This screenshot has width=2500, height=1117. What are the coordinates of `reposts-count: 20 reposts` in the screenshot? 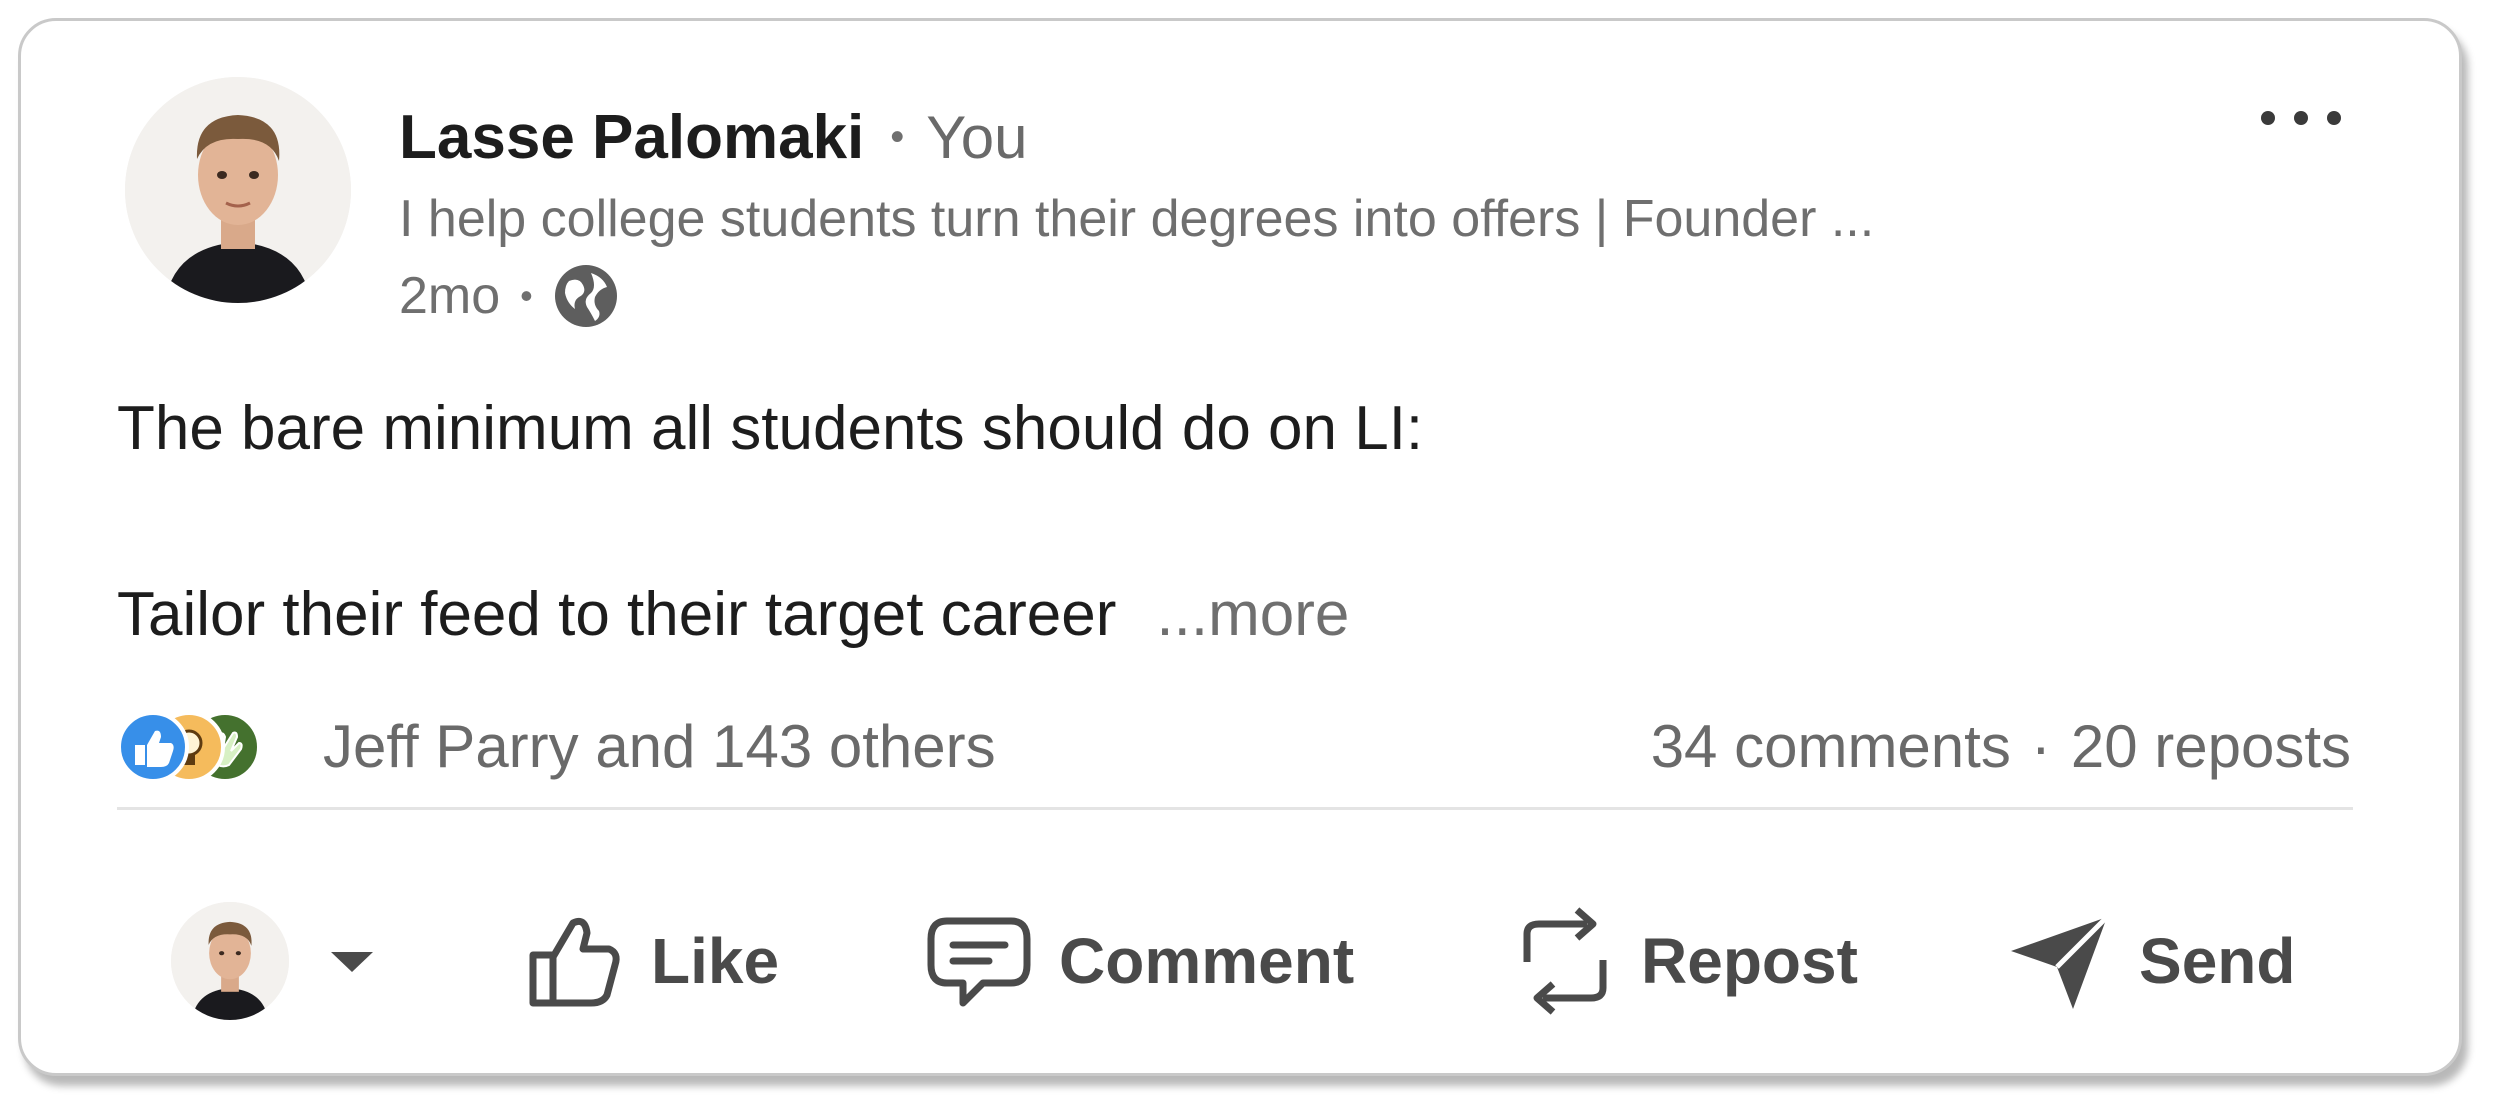 It's located at (2211, 747).